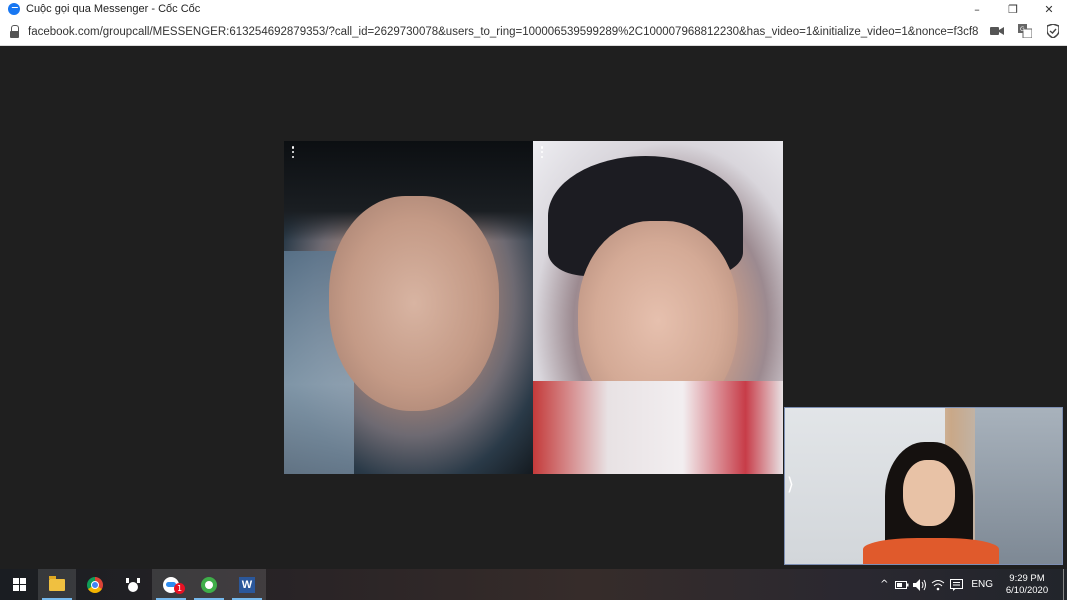 Image resolution: width=1067 pixels, height=600 pixels. I want to click on system-clock: 9:29 PM 6/10/2020, so click(1027, 585).